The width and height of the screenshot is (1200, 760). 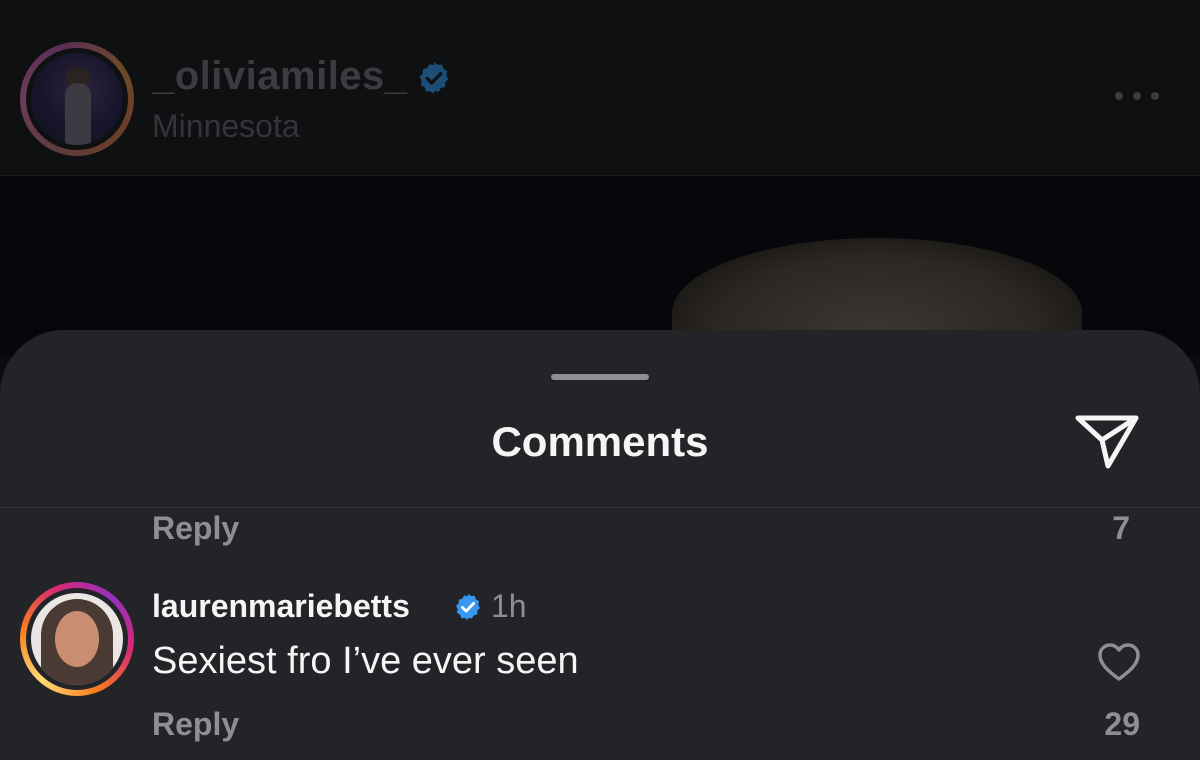 I want to click on comment-timestamp: 1h, so click(x=509, y=606).